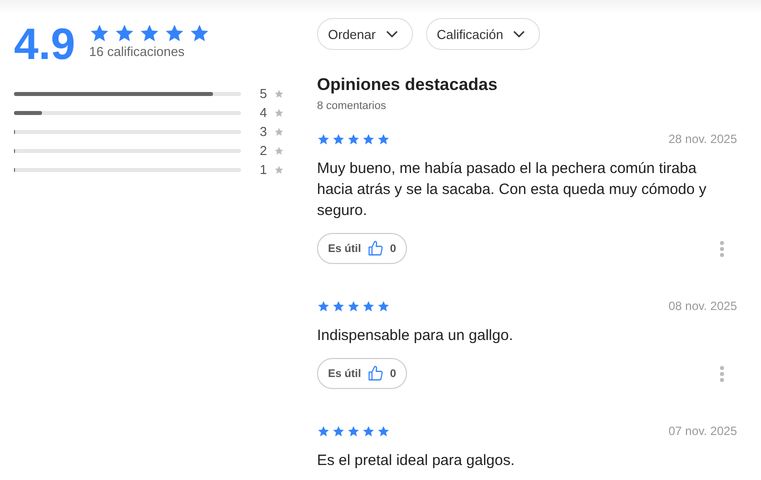  I want to click on review-date: 28 nov. 2025, so click(702, 139).